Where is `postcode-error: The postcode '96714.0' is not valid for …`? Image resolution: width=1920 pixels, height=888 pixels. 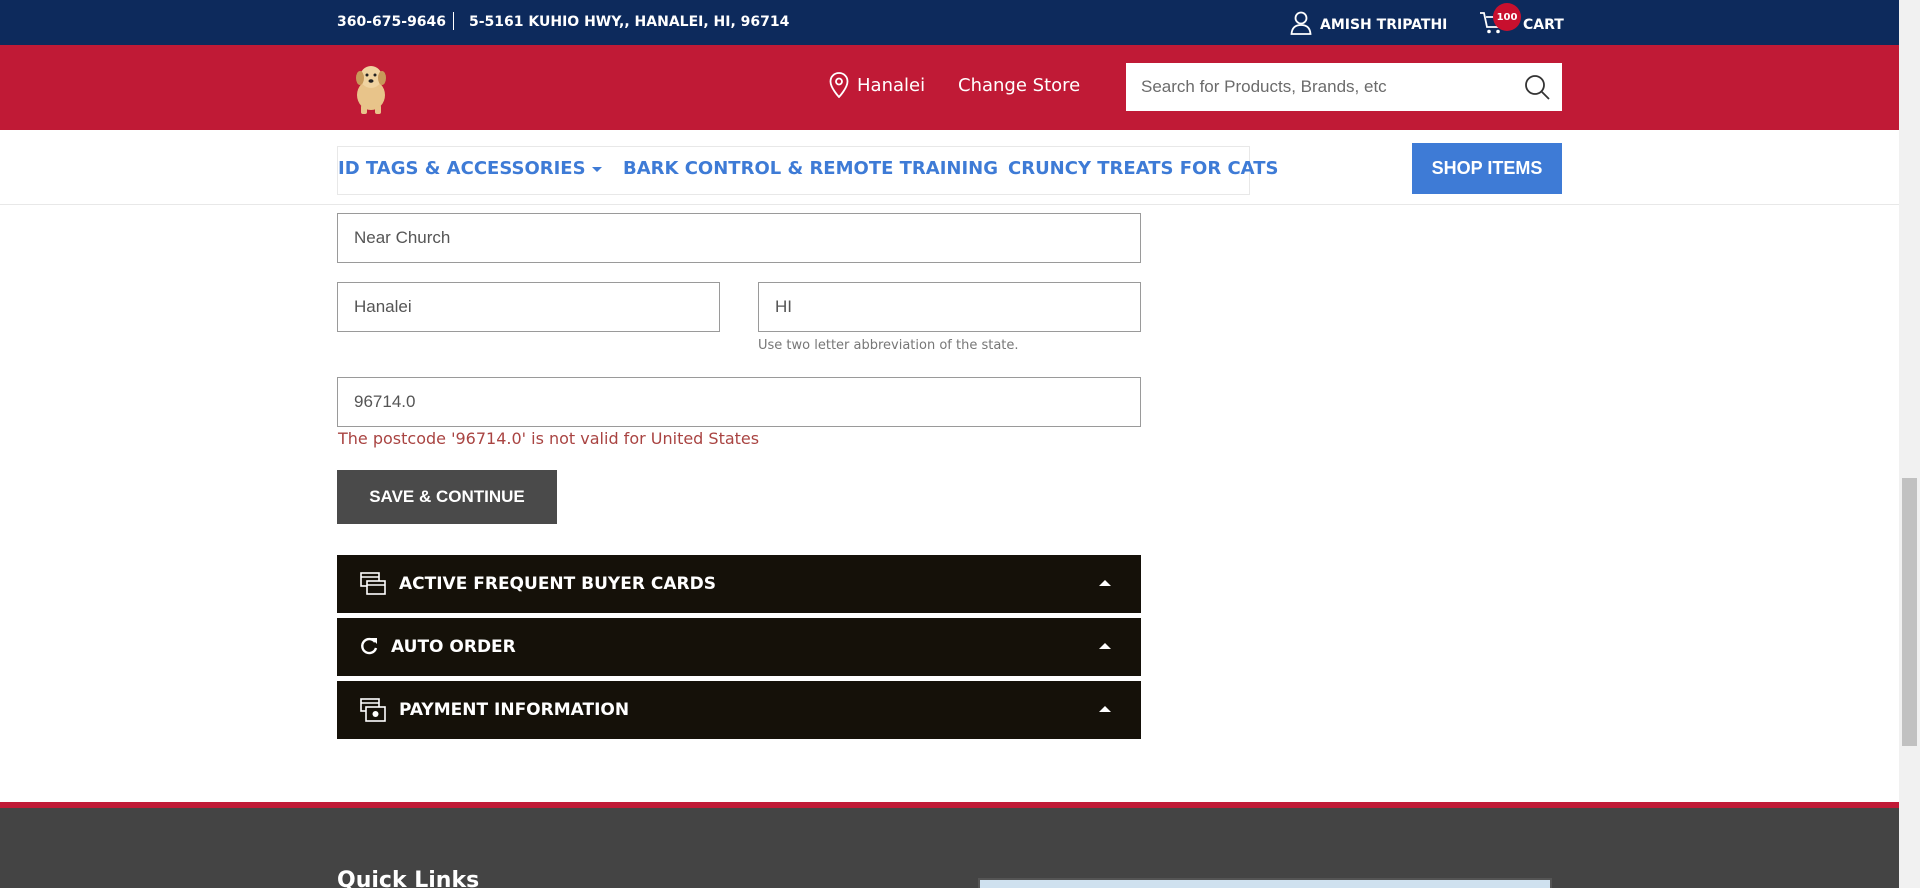
postcode-error: The postcode '96714.0' is not valid for … is located at coordinates (549, 438).